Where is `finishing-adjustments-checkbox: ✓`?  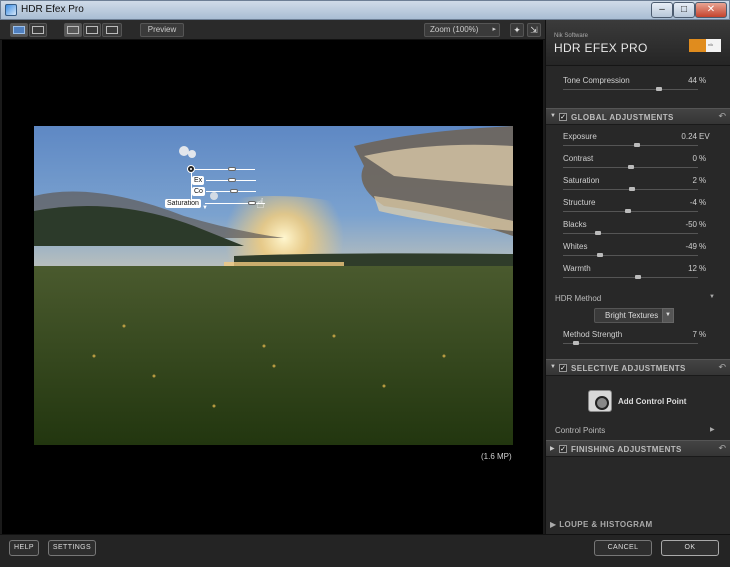 finishing-adjustments-checkbox: ✓ is located at coordinates (563, 449).